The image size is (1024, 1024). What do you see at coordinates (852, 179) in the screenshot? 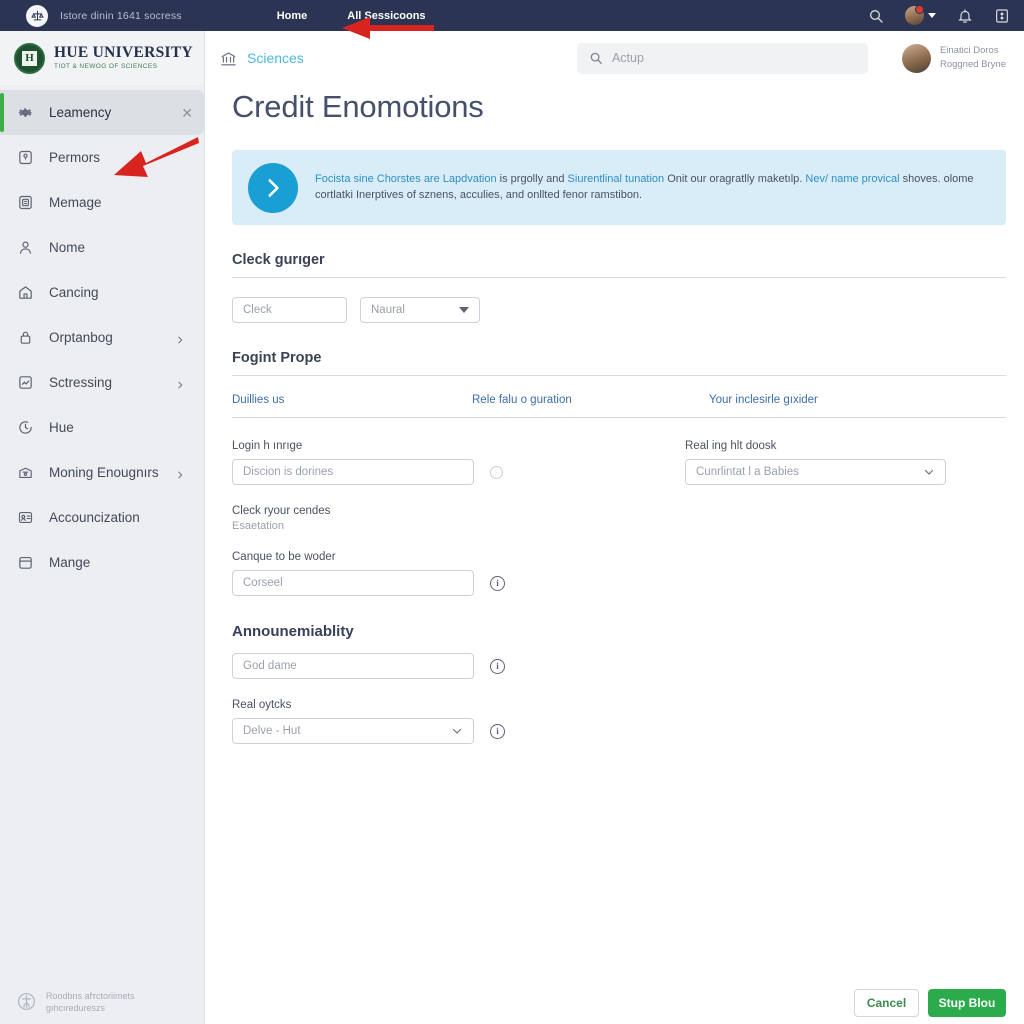
I see `banner-text-5: Nev/ name provical` at bounding box center [852, 179].